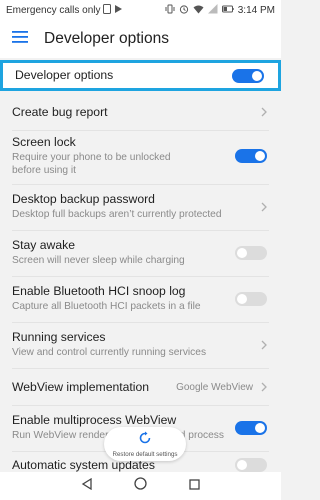 The image size is (320, 500). Describe the element at coordinates (81, 386) in the screenshot. I see `row-title: WebView implementation` at that location.